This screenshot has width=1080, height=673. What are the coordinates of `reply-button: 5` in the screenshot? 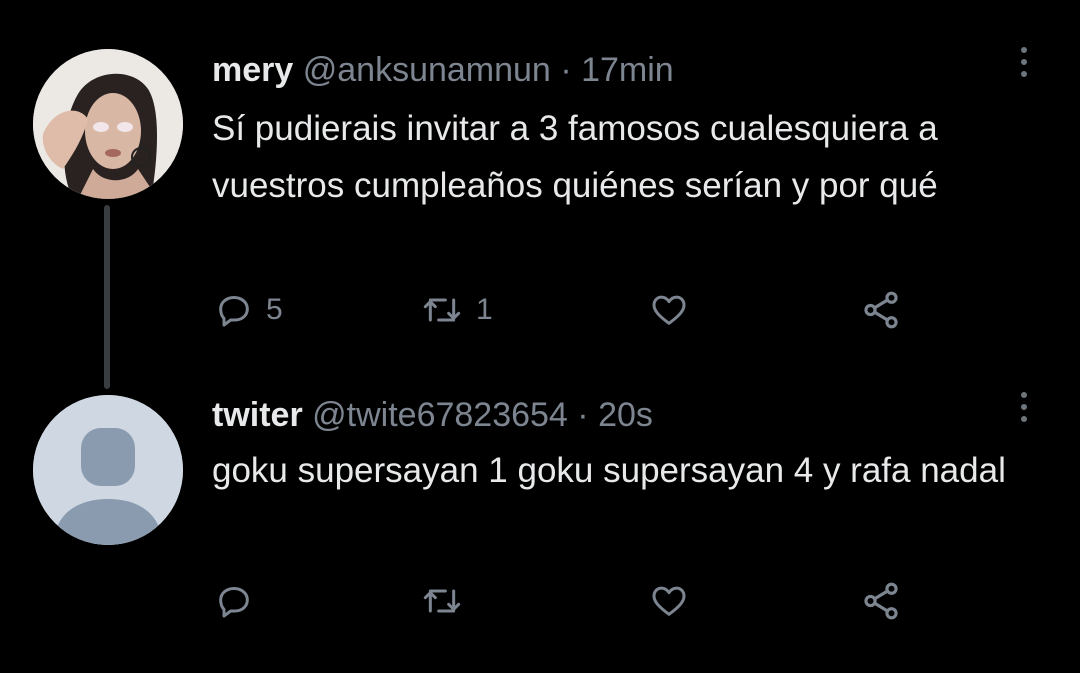 It's located at (248, 310).